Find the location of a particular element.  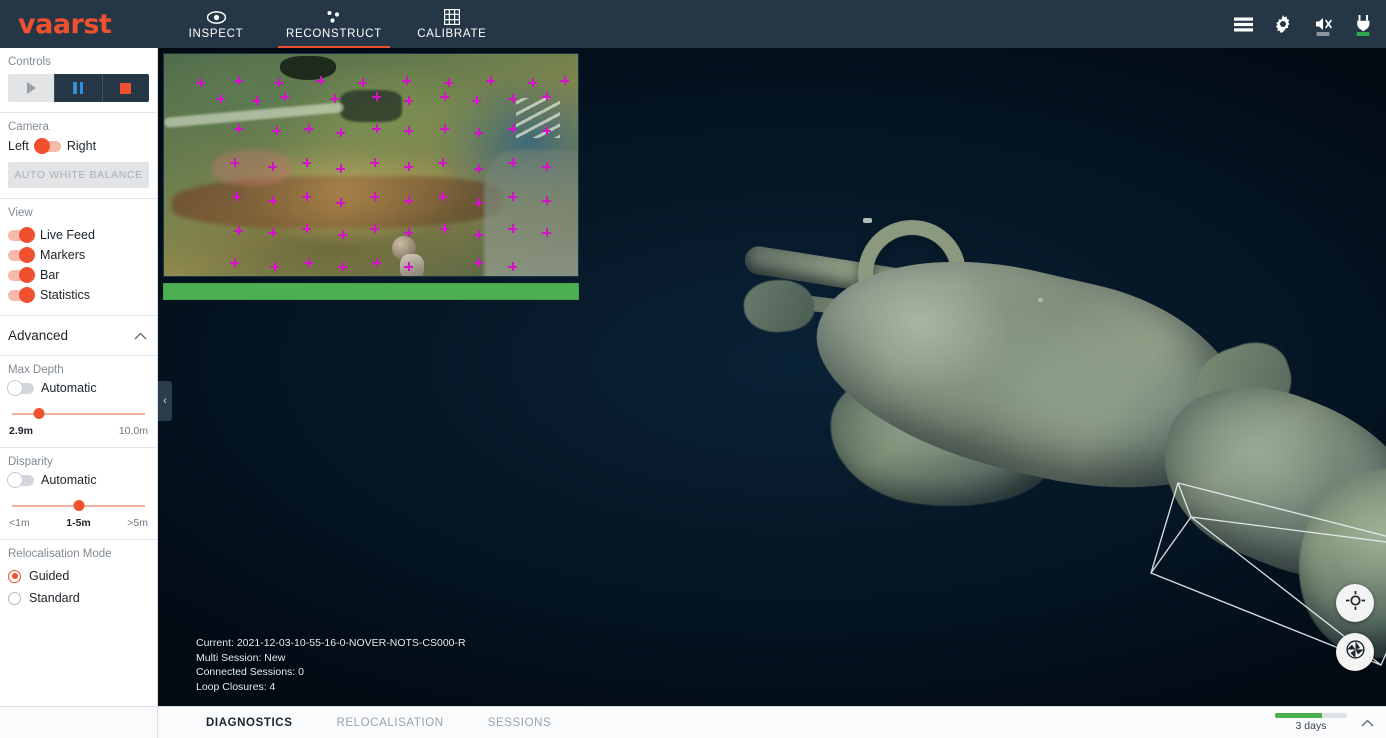

disparity-auto-row: Automatic is located at coordinates (78, 480).